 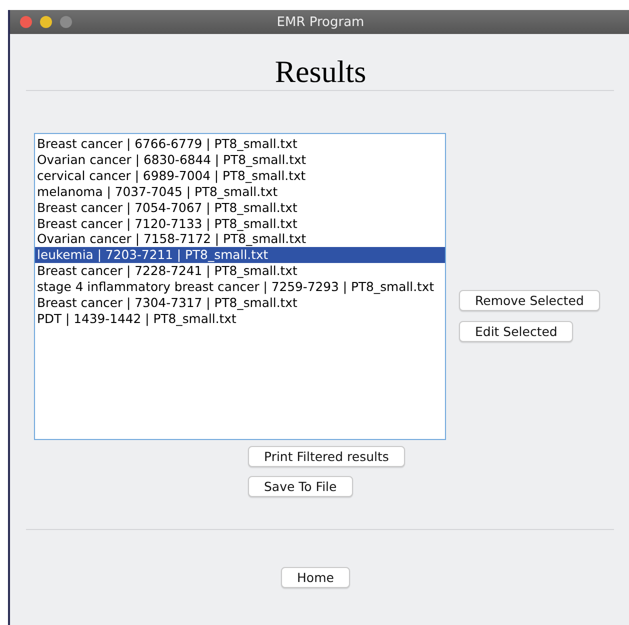 I want to click on remove-button: Remove Selected, so click(x=529, y=300).